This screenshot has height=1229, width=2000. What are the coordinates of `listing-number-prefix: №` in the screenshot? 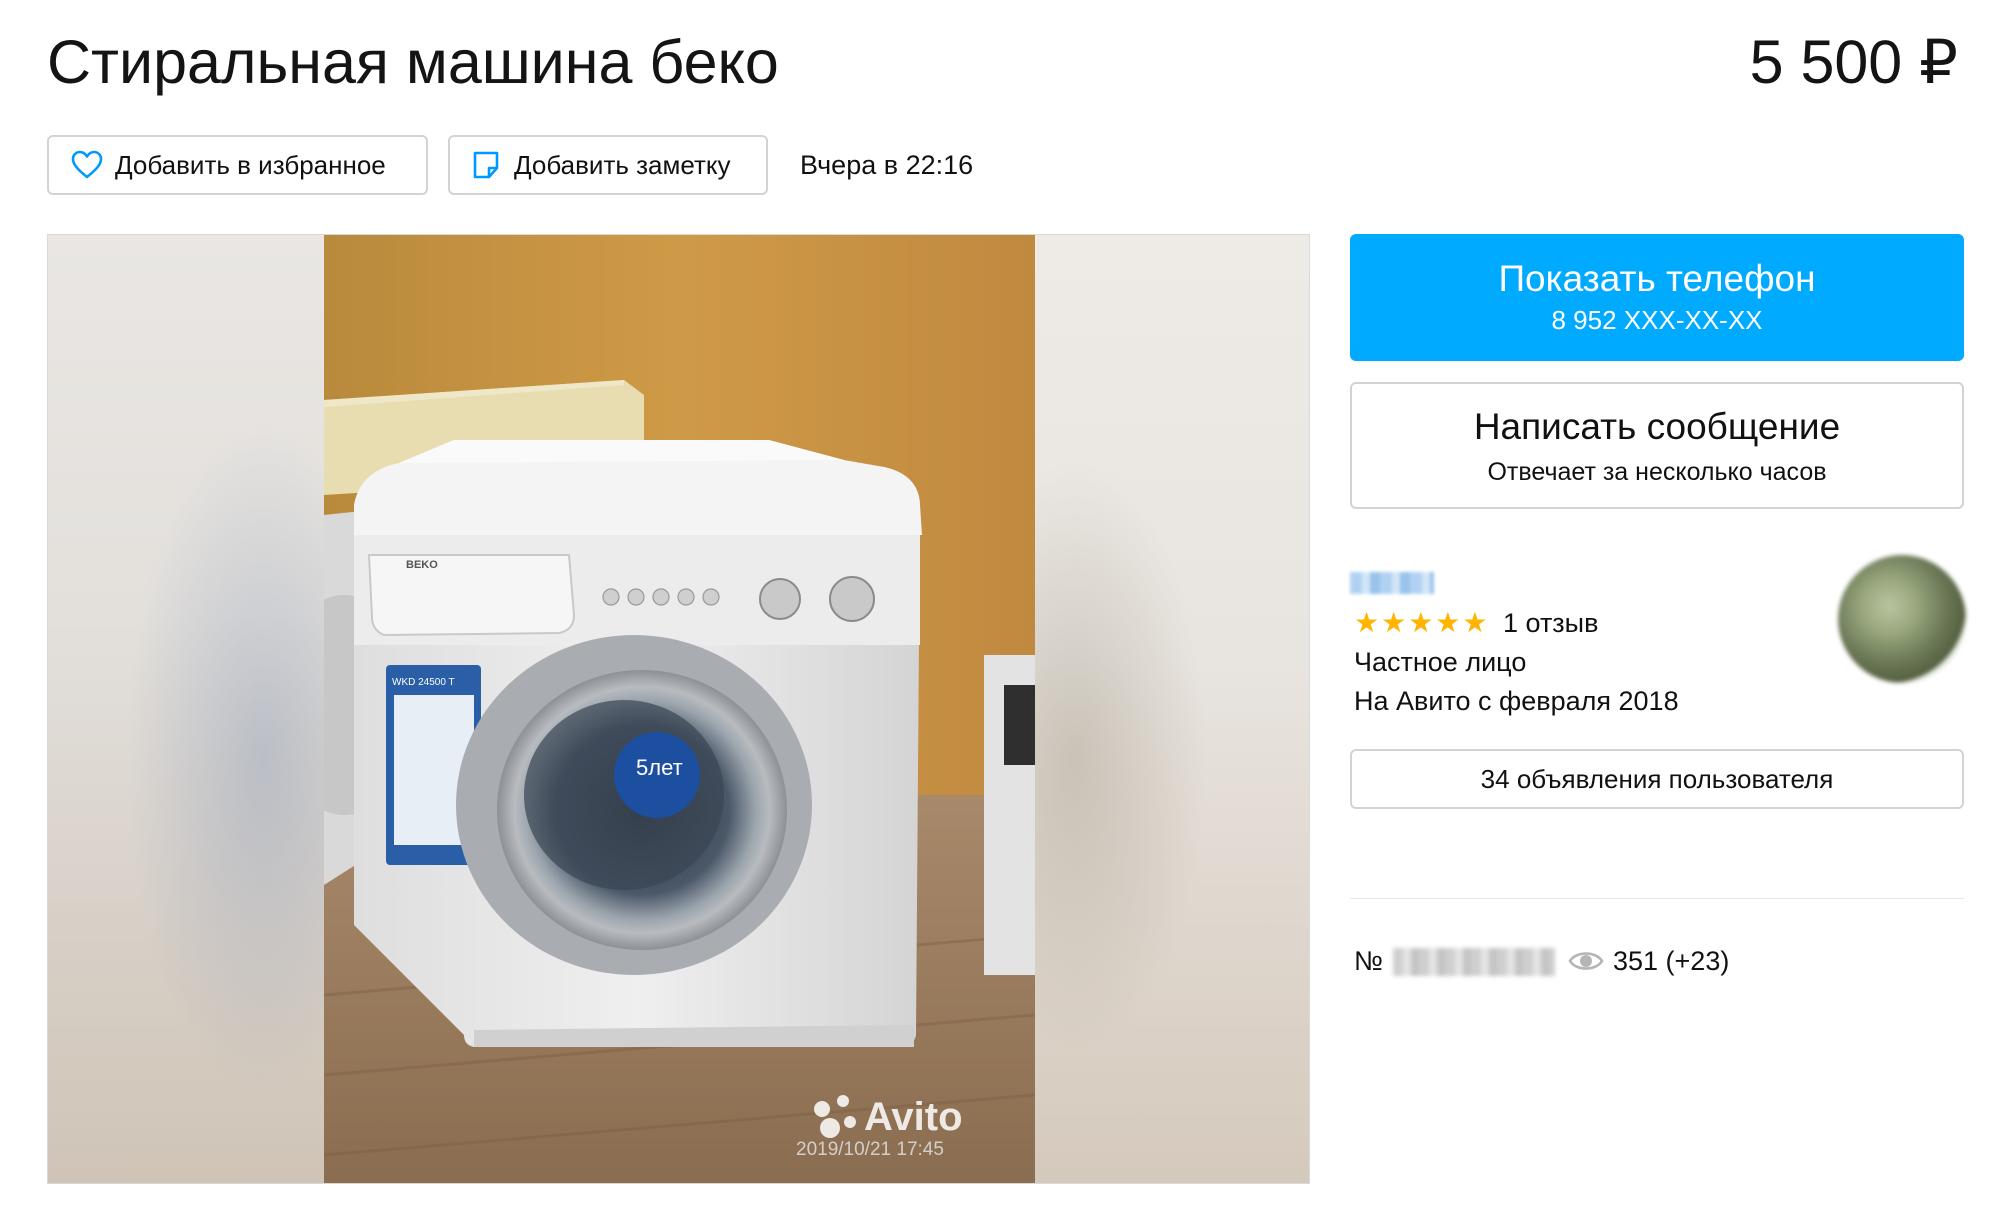 It's located at (1368, 961).